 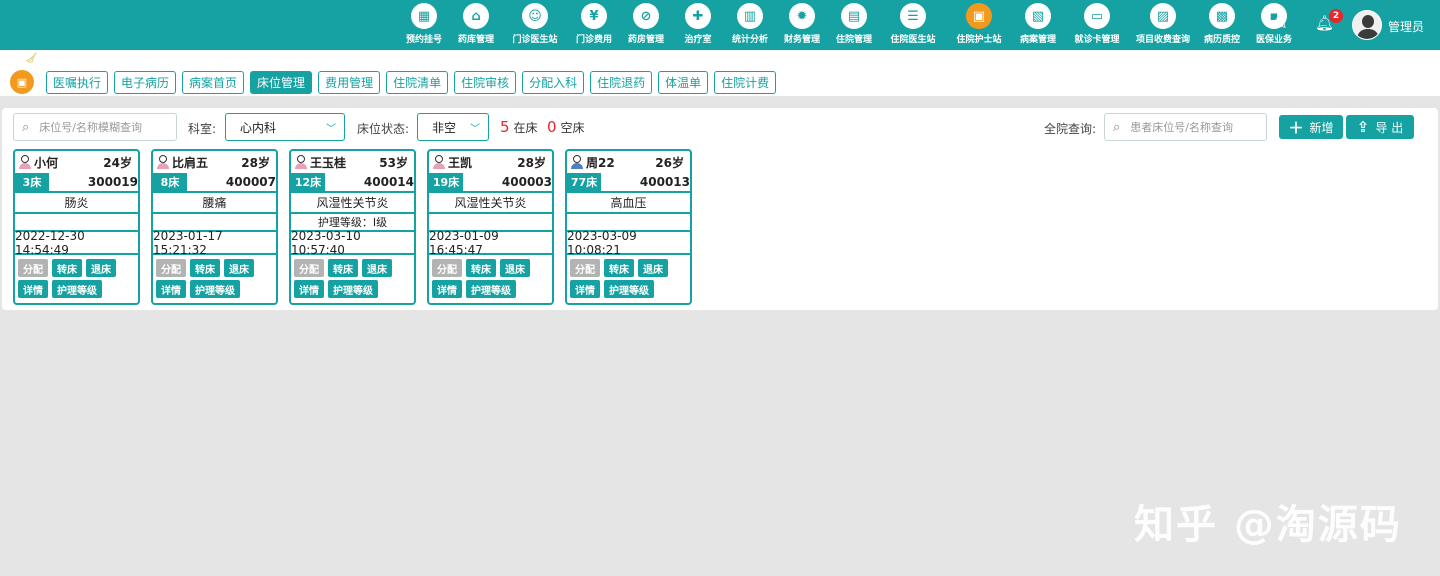 What do you see at coordinates (979, 16) in the screenshot?
I see `nurse-icon: ▣` at bounding box center [979, 16].